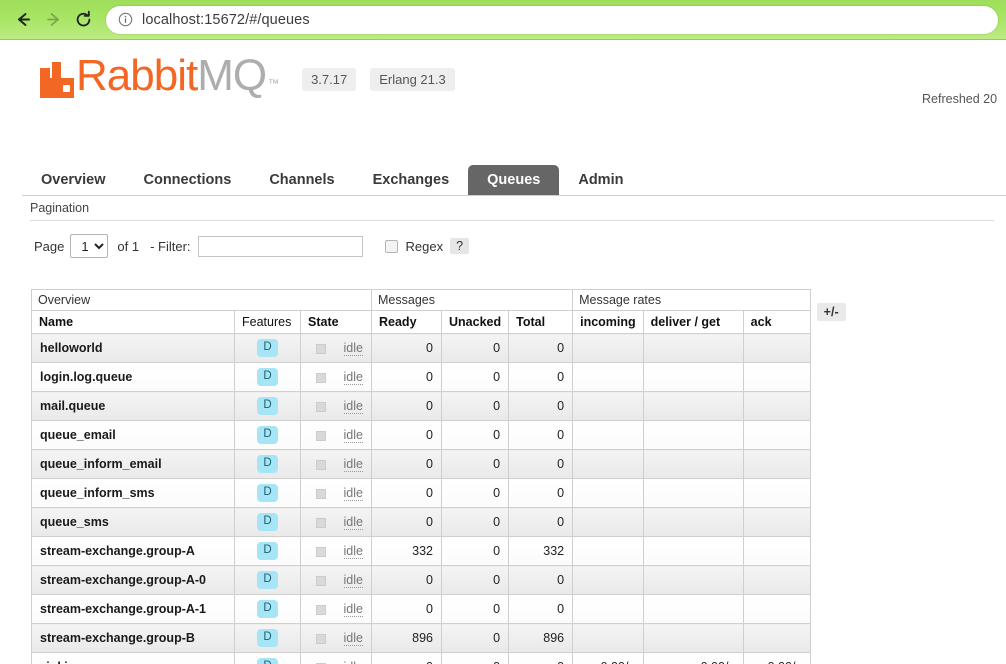 The width and height of the screenshot is (1006, 664). I want to click on table-row: helloworld Didle 0 0 0, so click(438, 348).